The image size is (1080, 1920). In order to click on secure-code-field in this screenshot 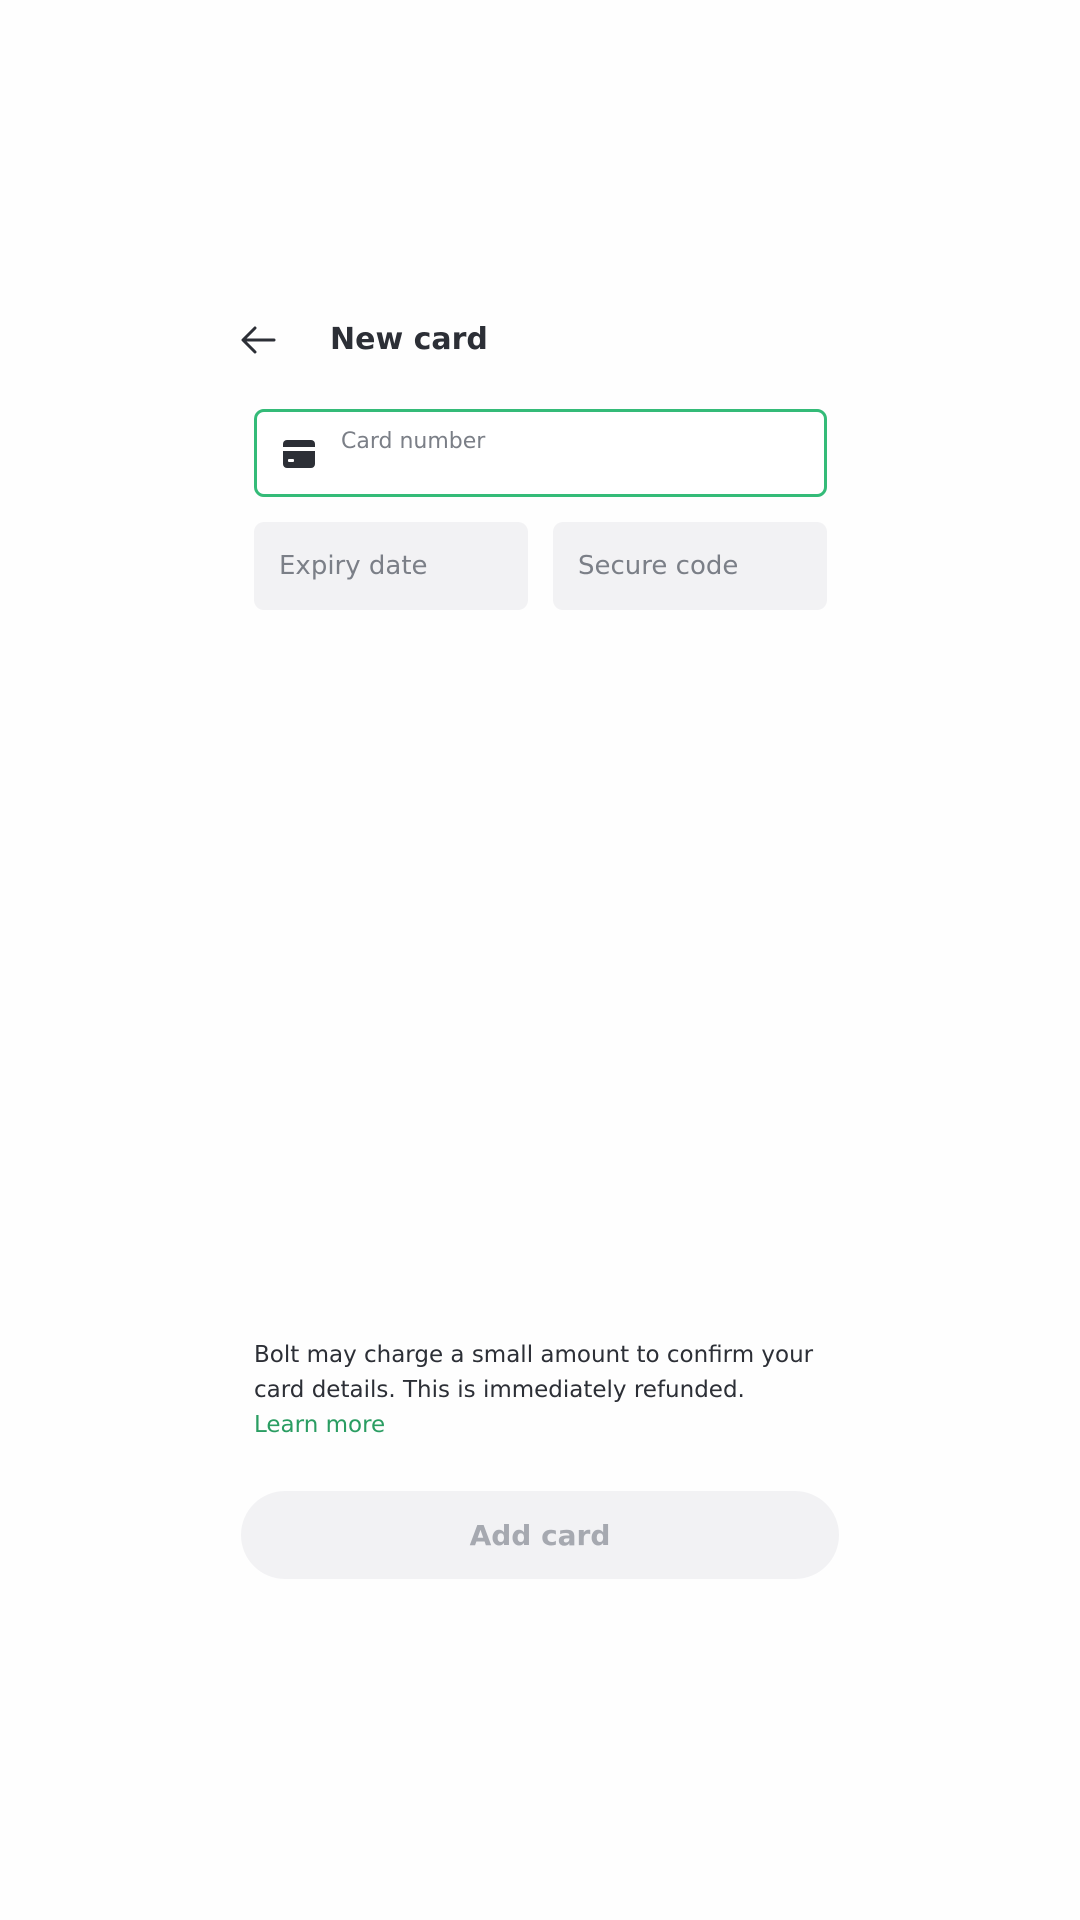, I will do `click(690, 566)`.